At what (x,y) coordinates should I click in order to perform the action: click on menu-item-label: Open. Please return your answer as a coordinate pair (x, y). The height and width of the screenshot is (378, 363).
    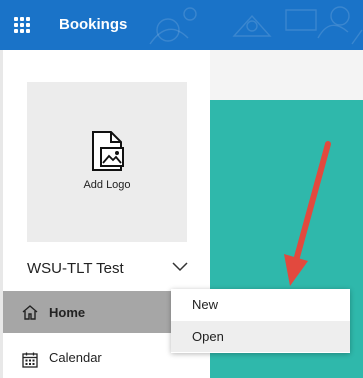
    Looking at the image, I should click on (208, 336).